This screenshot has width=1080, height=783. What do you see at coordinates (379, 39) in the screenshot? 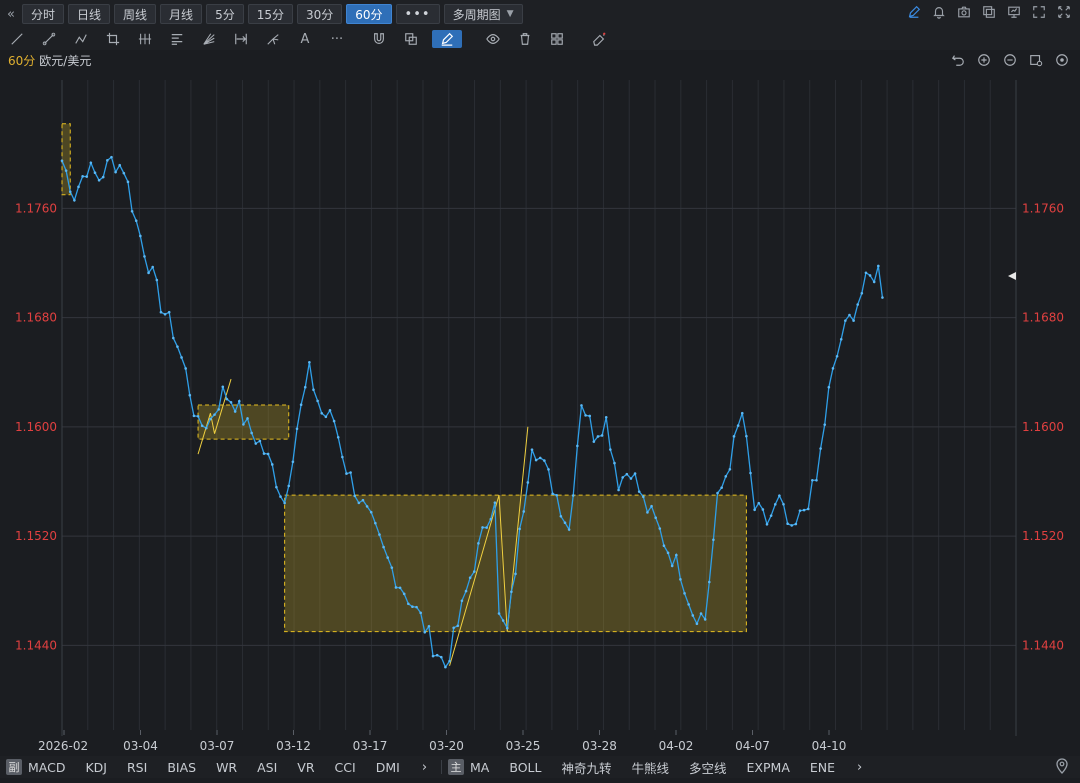
I see `magnet-icon` at bounding box center [379, 39].